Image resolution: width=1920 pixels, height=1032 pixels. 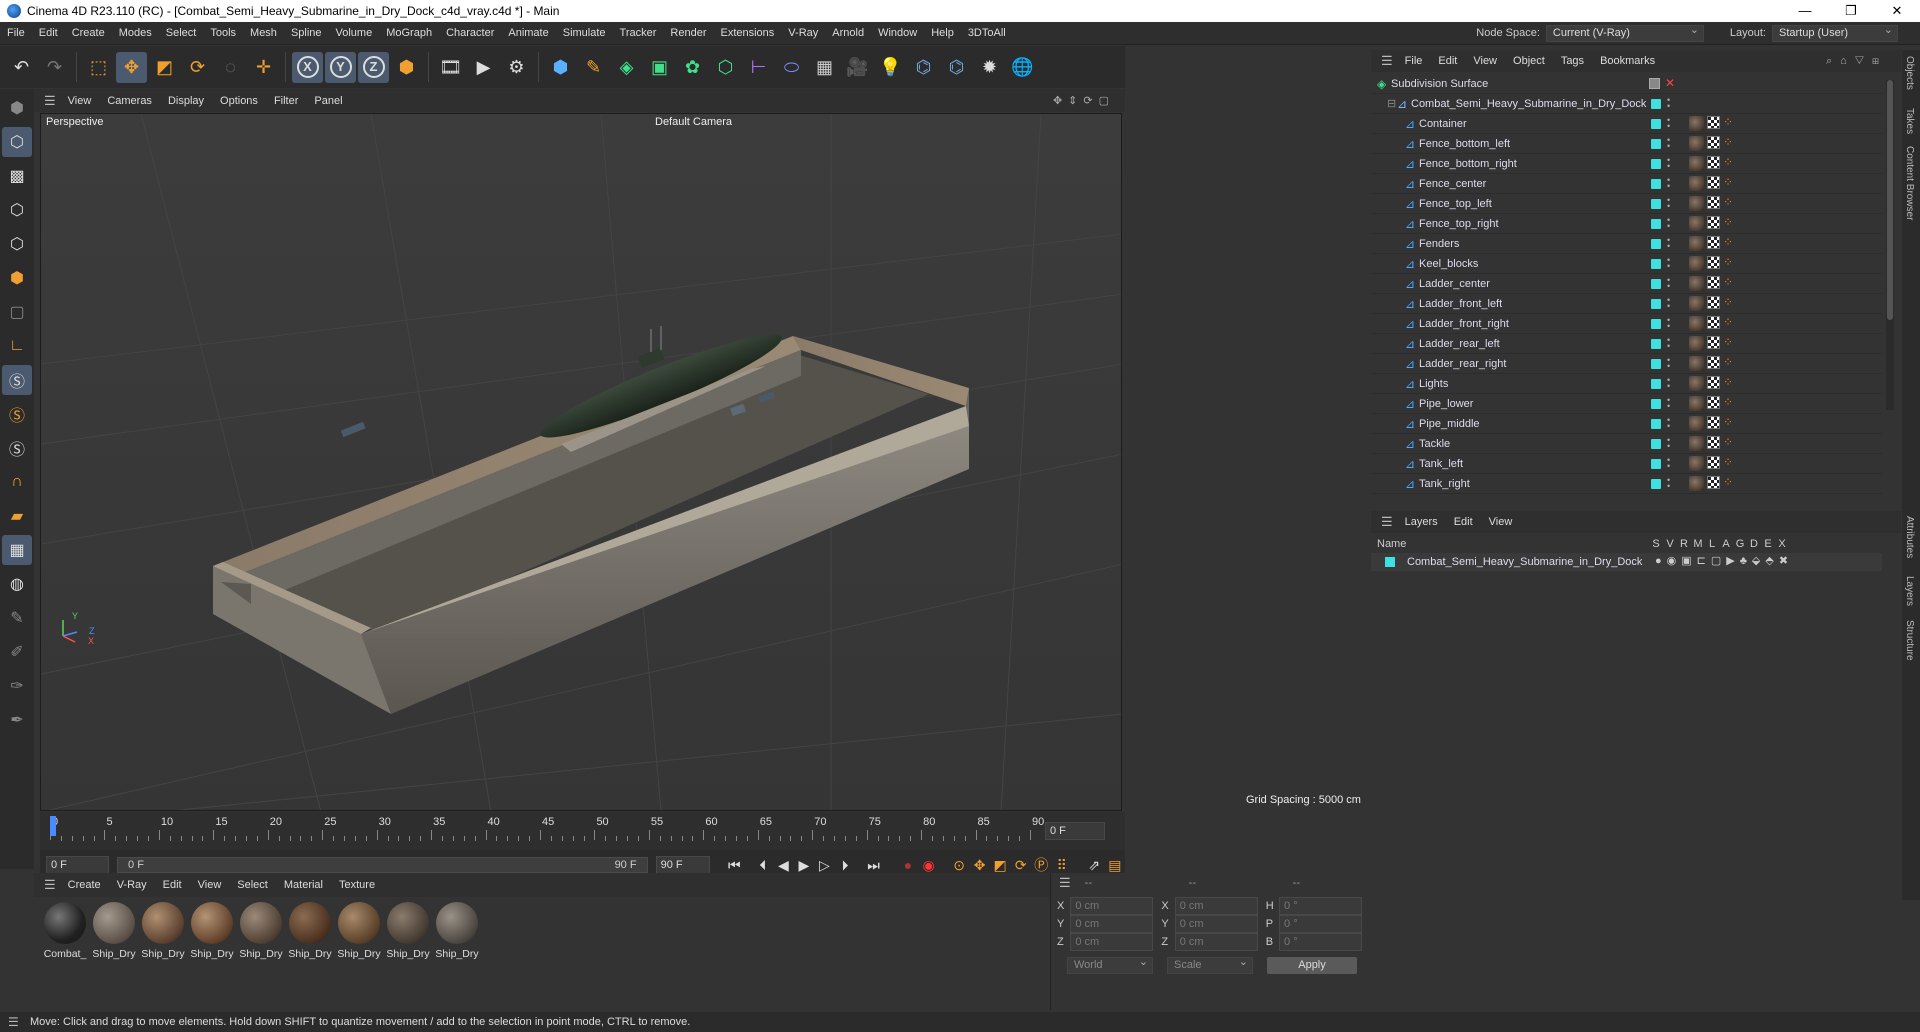 I want to click on menu-extensions: Extensions, so click(x=747, y=33).